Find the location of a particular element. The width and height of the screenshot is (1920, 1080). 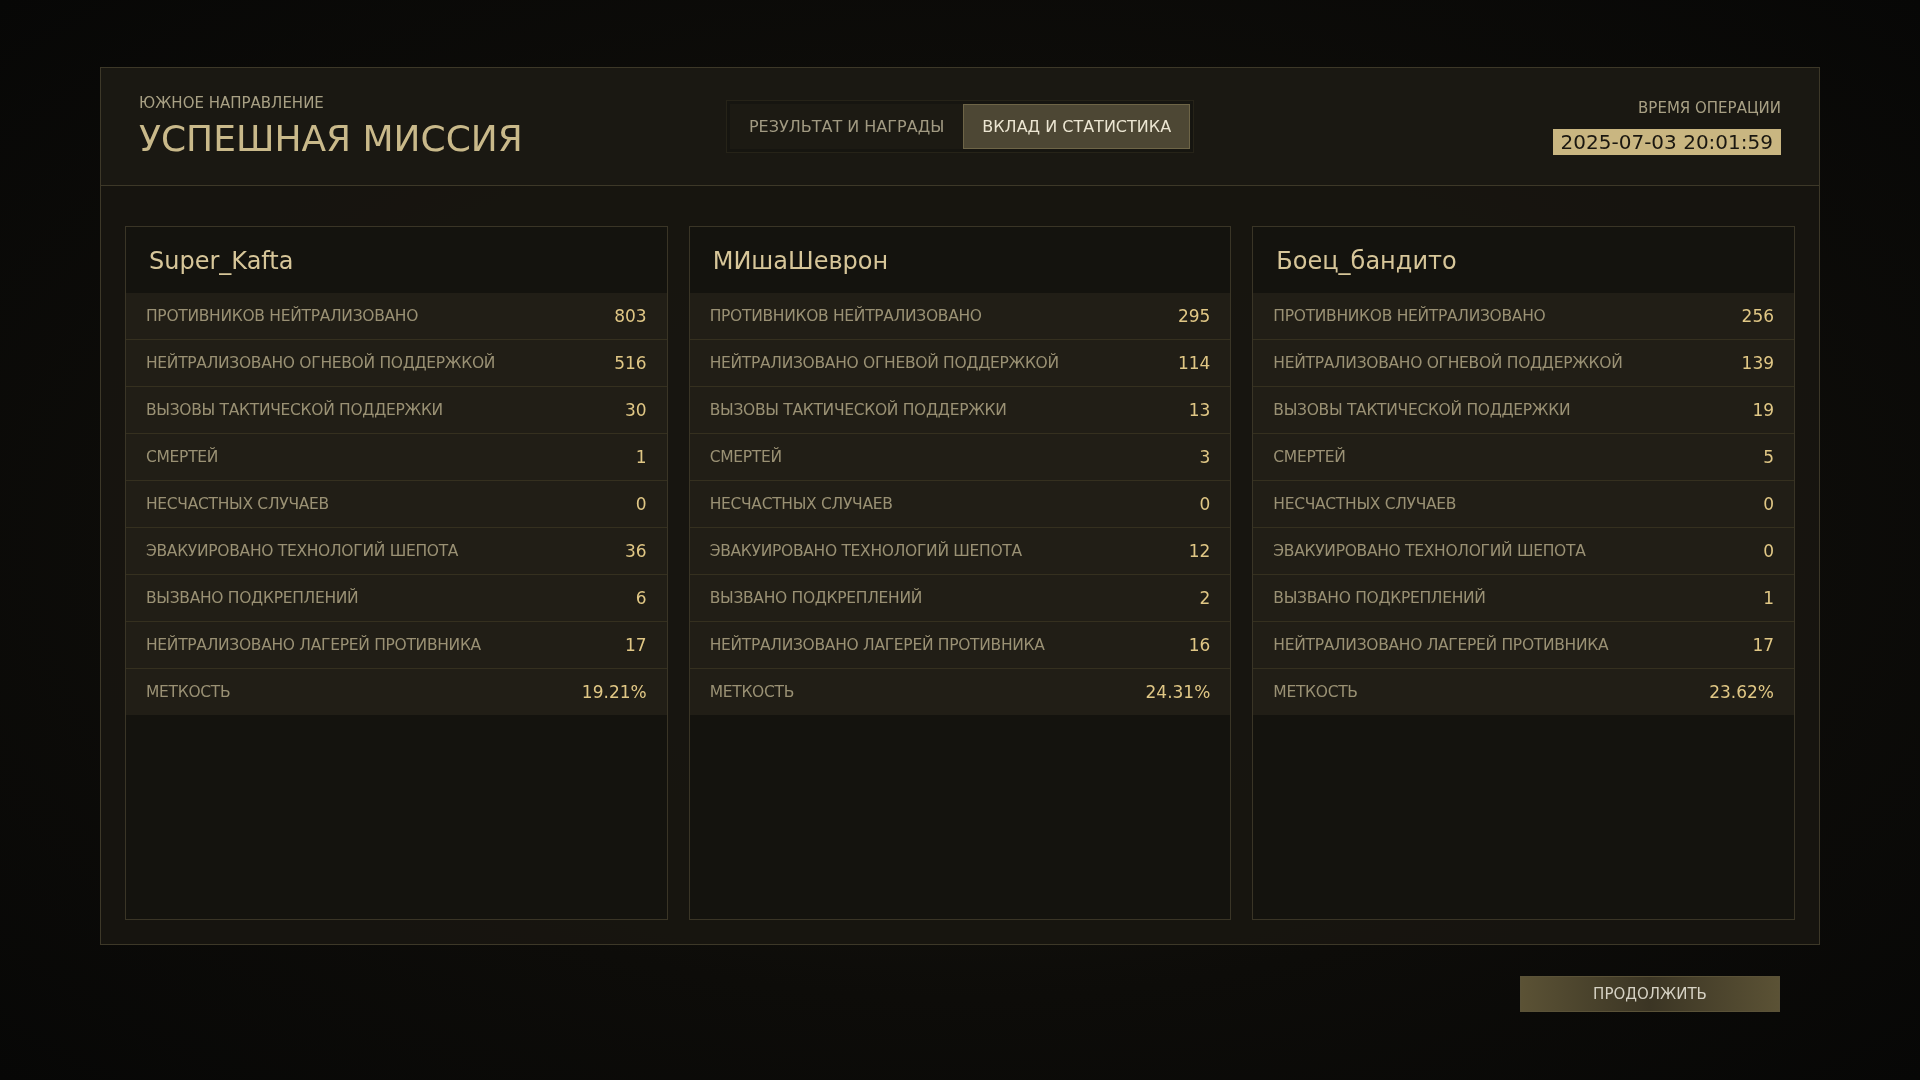

stat-value: 30 is located at coordinates (636, 410).